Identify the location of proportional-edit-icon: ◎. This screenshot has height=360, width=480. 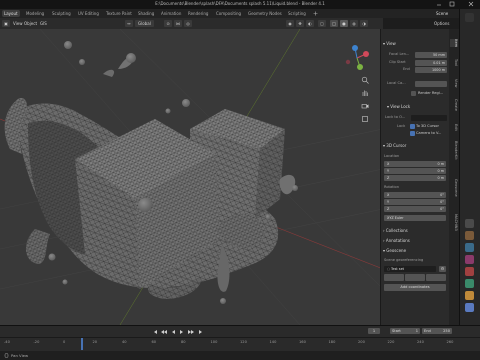
(188, 23).